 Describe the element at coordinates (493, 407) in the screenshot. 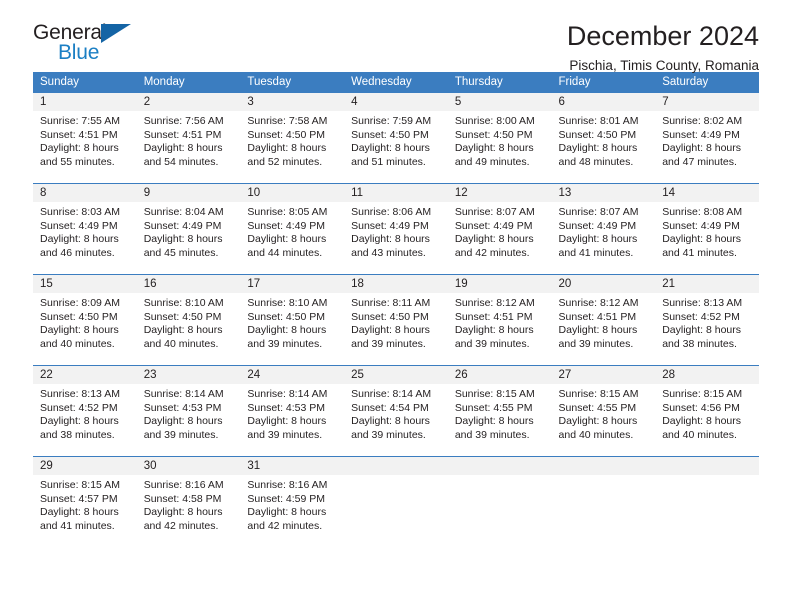

I see `sunset-text: Sunset: 4:55 PM` at that location.